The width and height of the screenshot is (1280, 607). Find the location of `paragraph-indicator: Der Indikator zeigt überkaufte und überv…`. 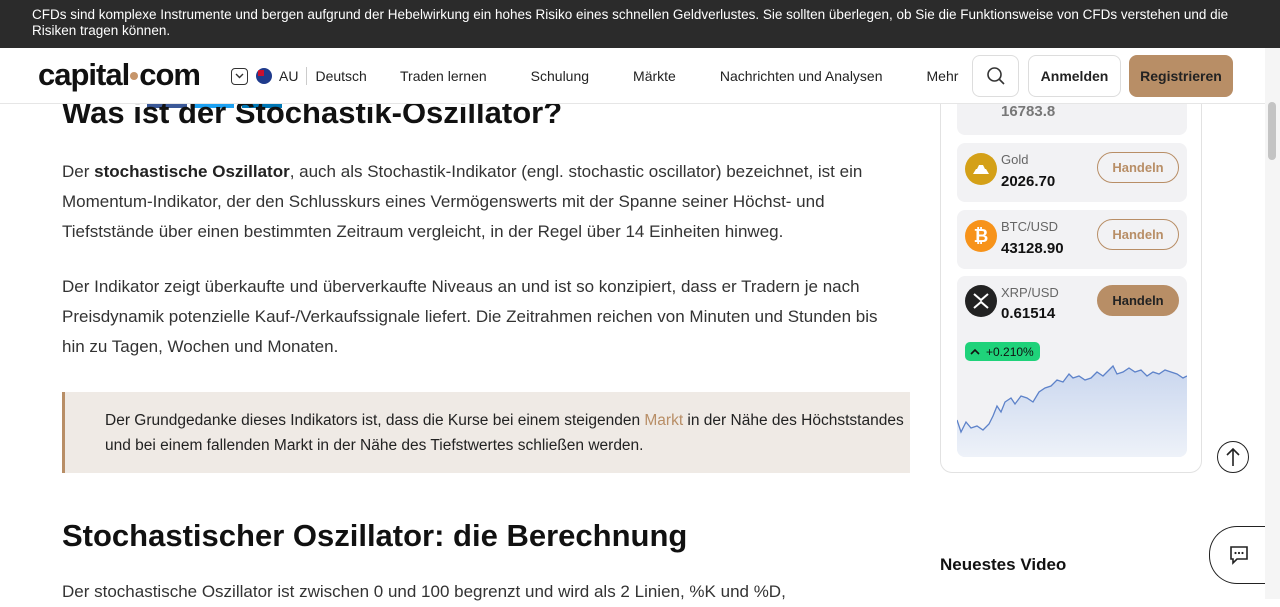

paragraph-indicator: Der Indikator zeigt überkaufte und überv… is located at coordinates (470, 316).